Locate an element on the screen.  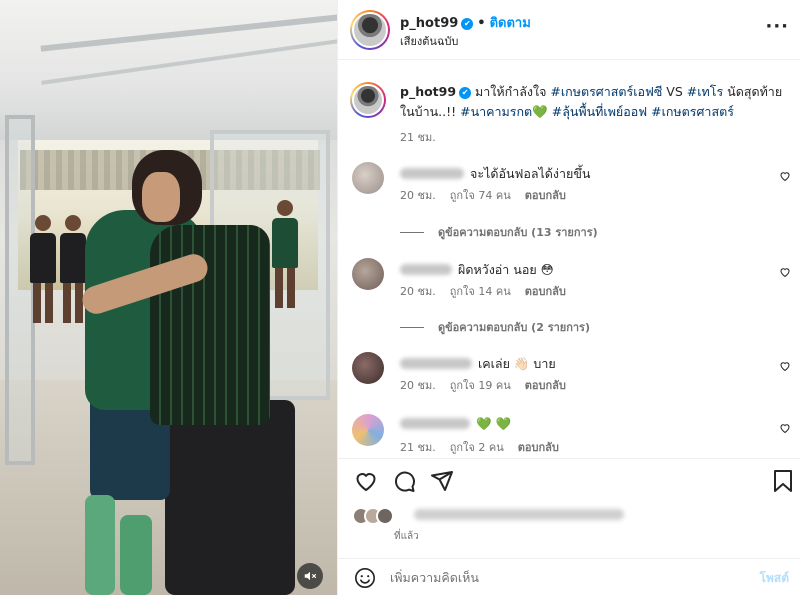
comment-line: ผิดหวังอ่า นอย 😳 is located at coordinates (477, 270).